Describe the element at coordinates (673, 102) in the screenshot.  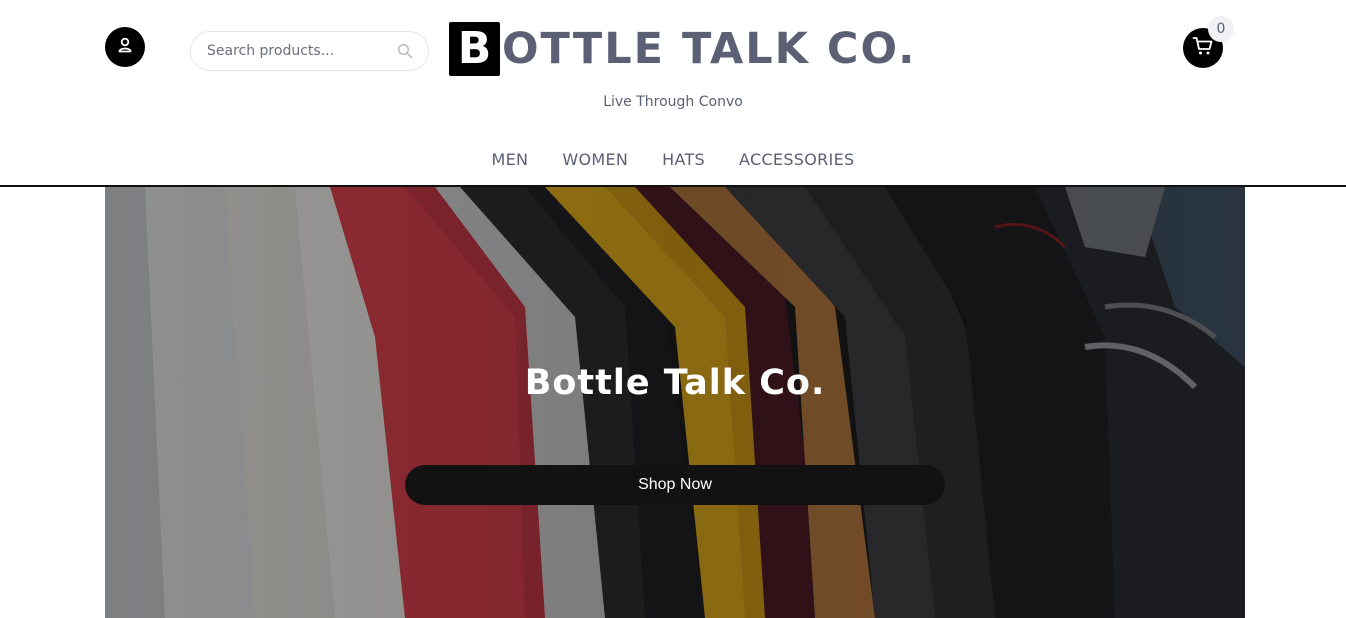
I see `site-tagline: Live Through Convo` at that location.